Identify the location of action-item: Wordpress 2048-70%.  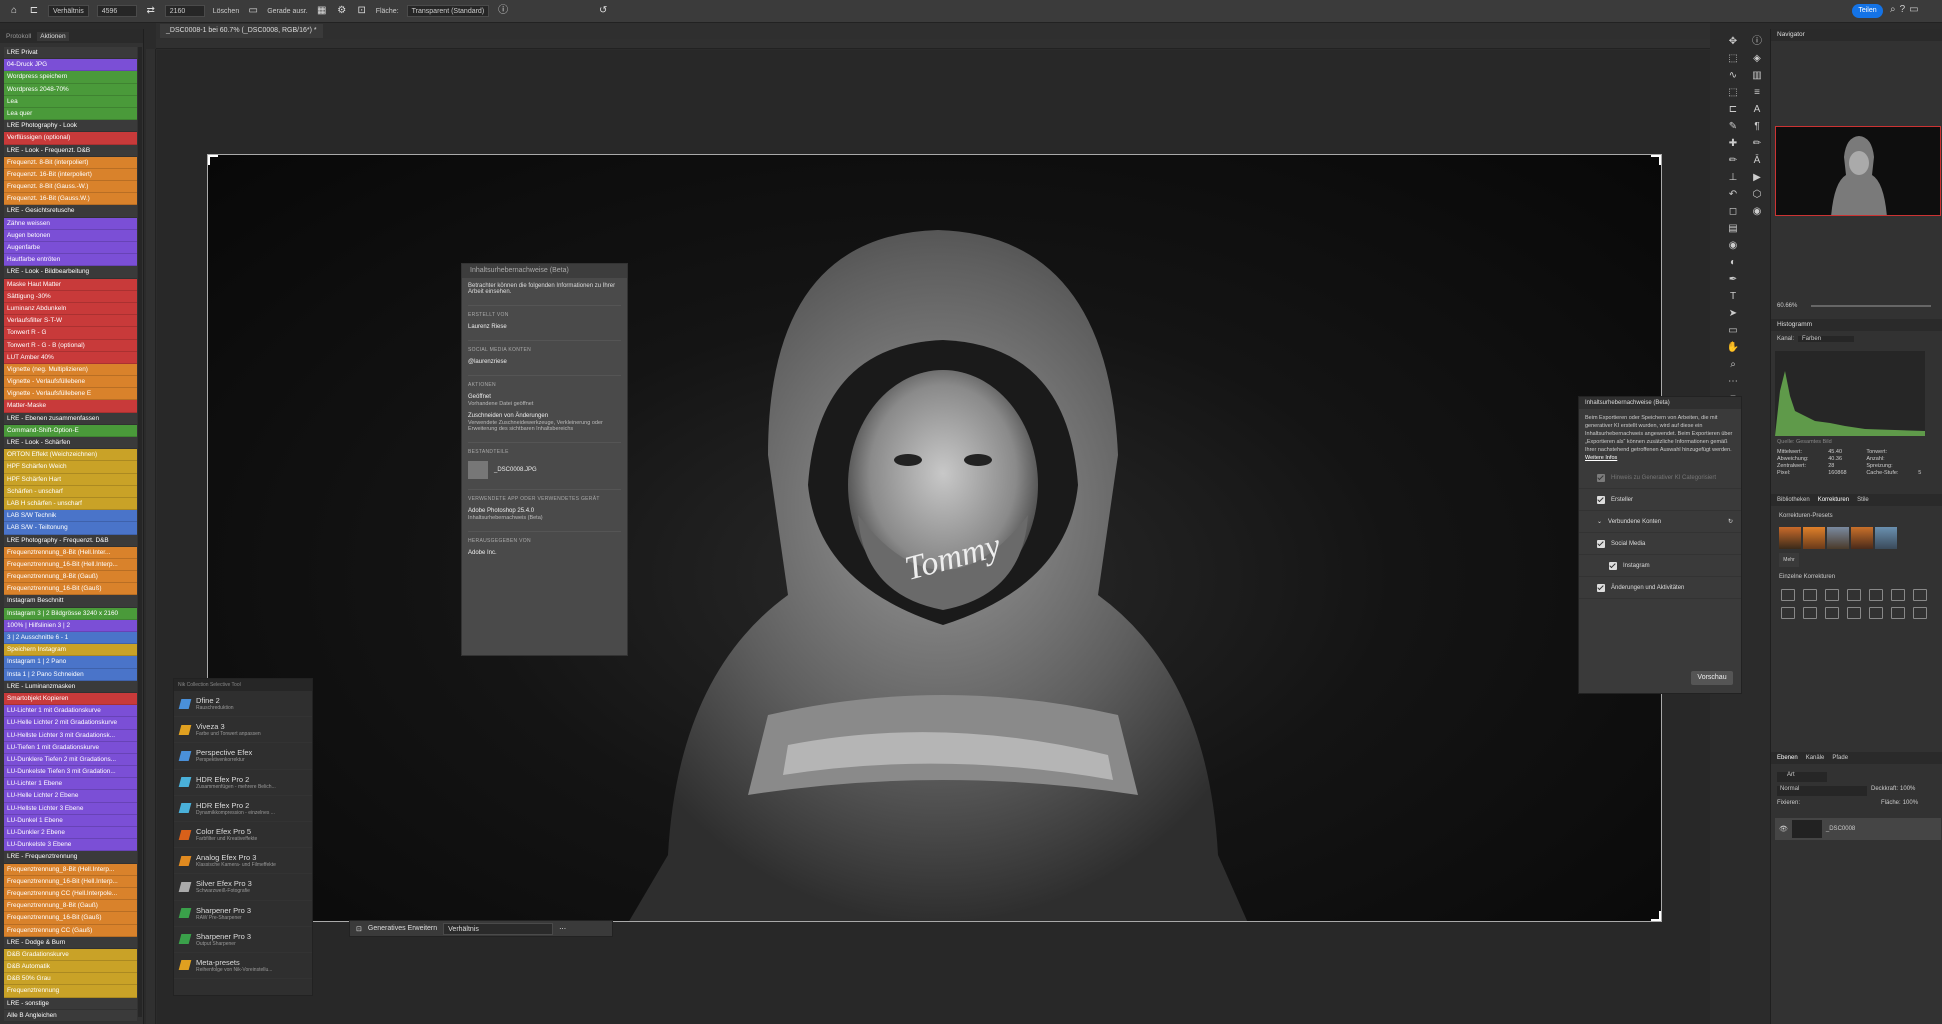
(70, 89).